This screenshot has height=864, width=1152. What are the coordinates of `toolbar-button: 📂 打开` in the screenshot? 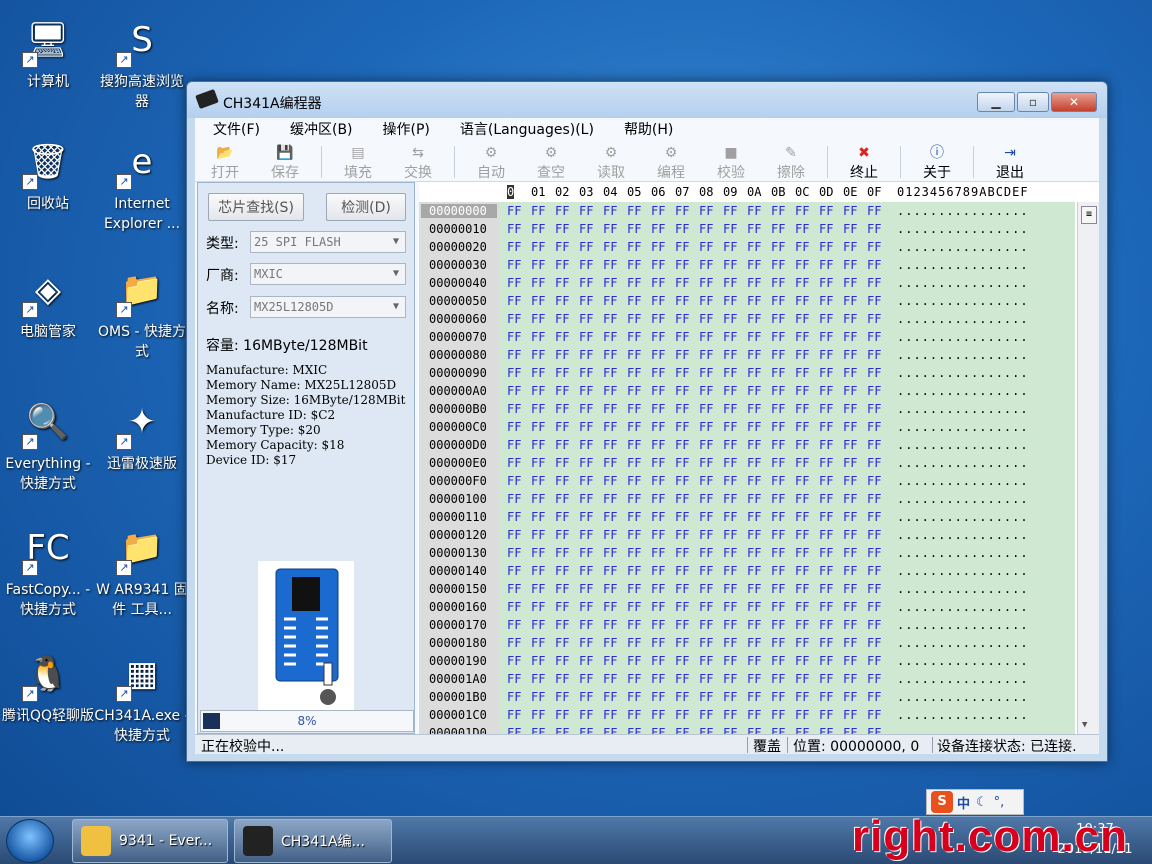 It's located at (225, 163).